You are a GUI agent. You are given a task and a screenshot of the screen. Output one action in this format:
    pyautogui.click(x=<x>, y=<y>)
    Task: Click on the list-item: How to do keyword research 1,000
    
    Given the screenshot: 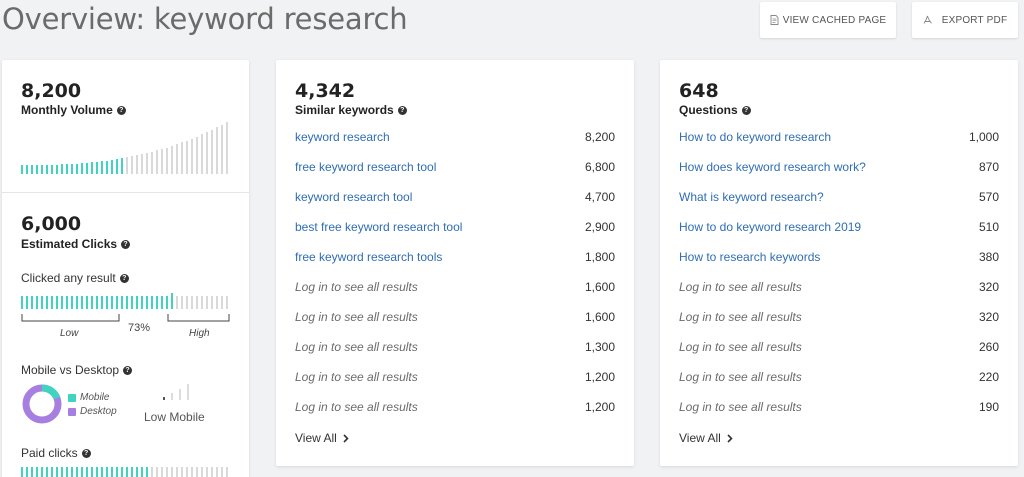 What is the action you would take?
    pyautogui.click(x=839, y=137)
    